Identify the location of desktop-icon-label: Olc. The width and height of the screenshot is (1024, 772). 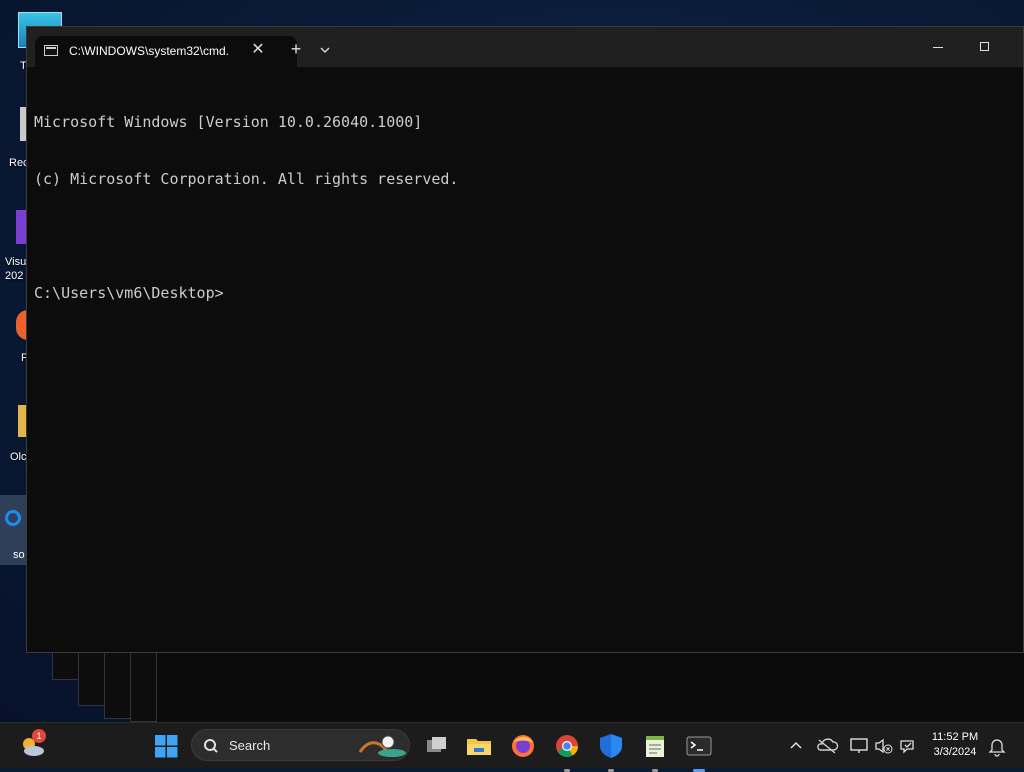
(18, 457).